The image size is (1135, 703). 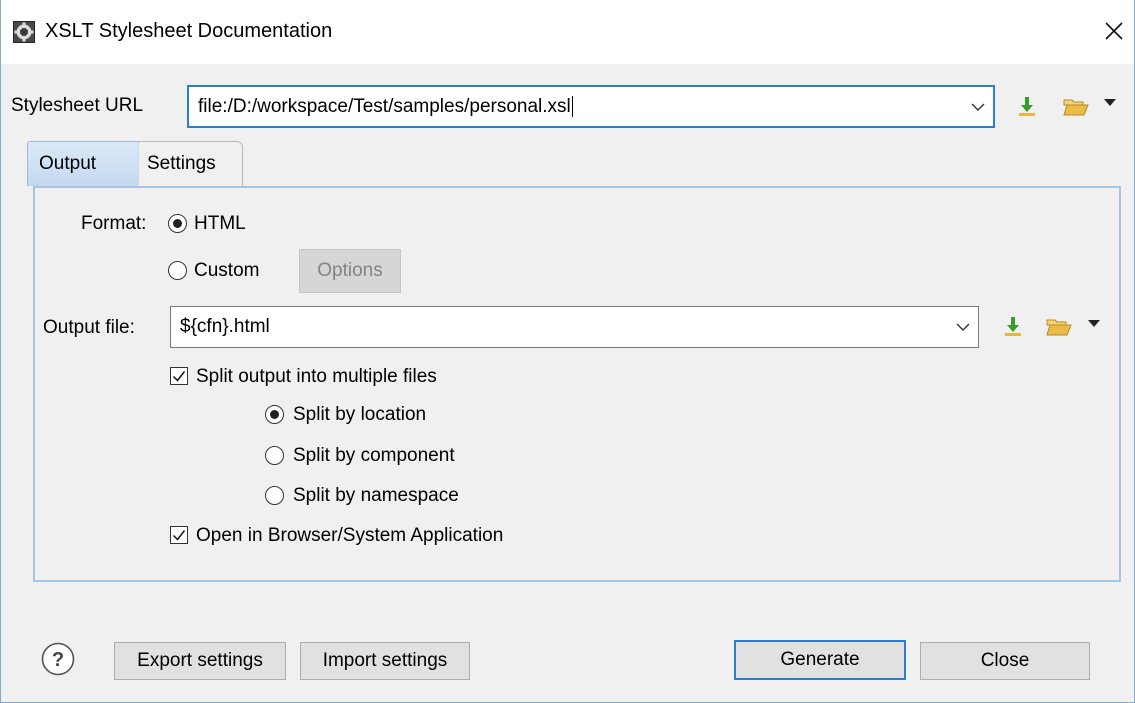 I want to click on gear-icon, so click(x=24, y=32).